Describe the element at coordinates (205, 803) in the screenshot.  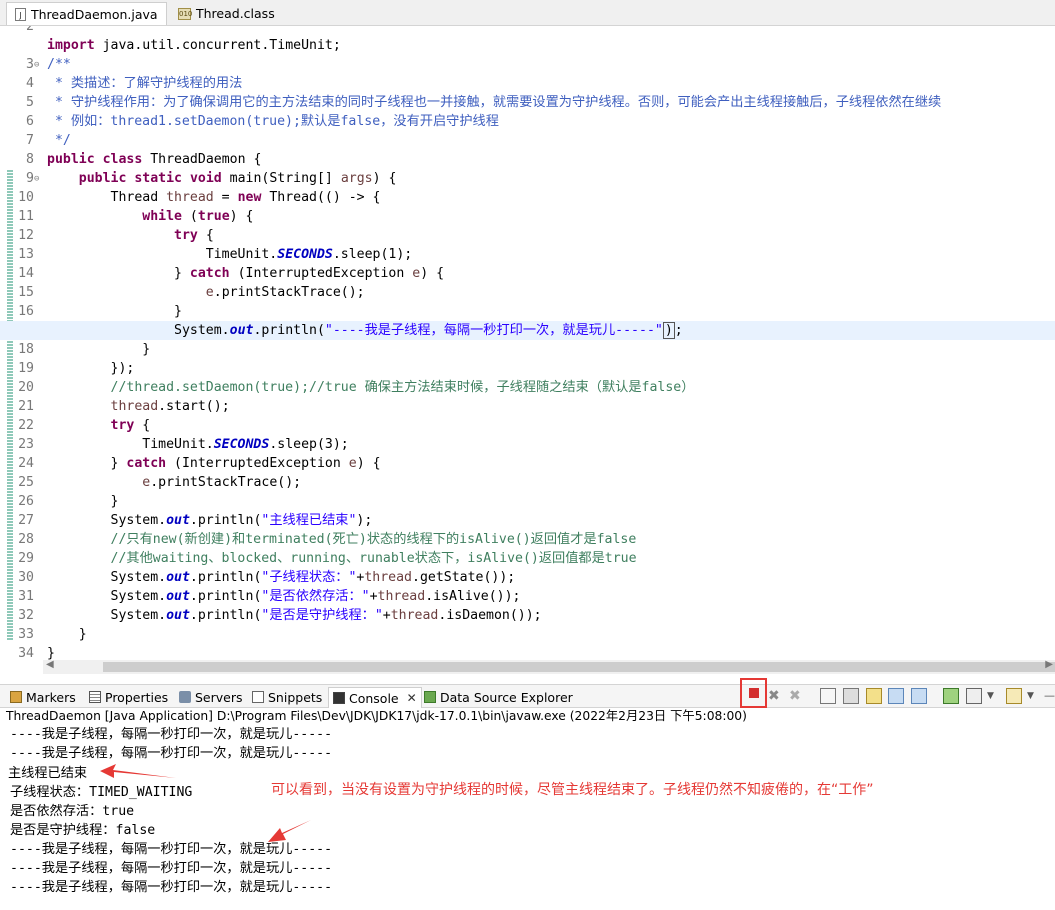
I see `annotation-arrows` at that location.